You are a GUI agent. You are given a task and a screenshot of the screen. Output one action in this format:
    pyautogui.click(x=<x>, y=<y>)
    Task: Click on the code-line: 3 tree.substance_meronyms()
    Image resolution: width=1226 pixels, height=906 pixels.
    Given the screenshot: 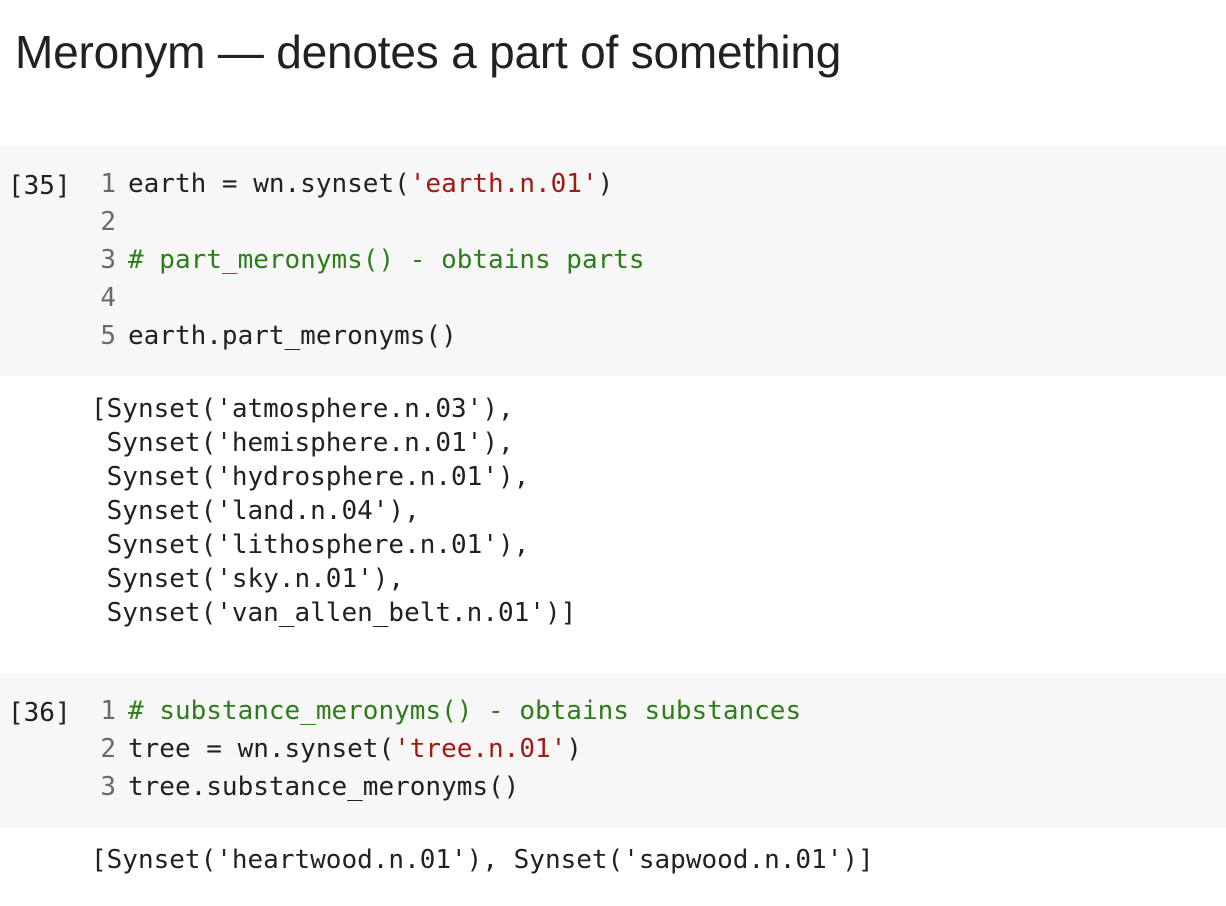 What is the action you would take?
    pyautogui.click(x=400, y=787)
    